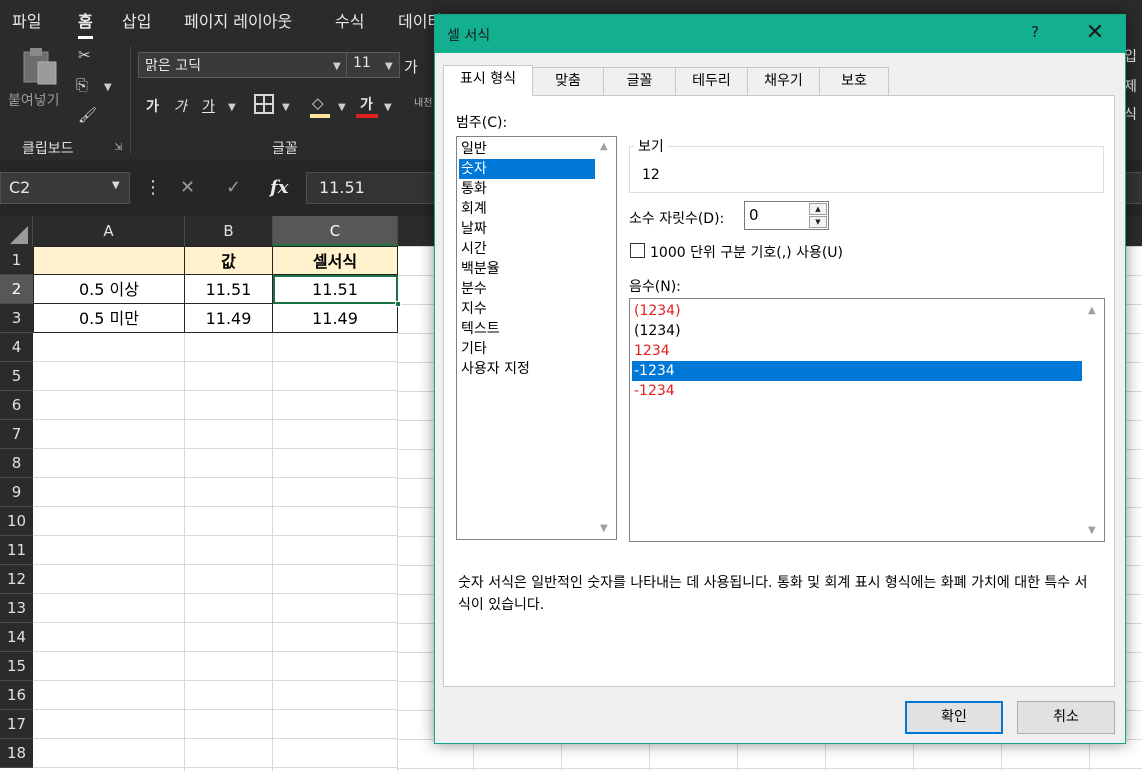 This screenshot has width=1142, height=771. Describe the element at coordinates (16, 550) in the screenshot. I see `row-header: 11` at that location.